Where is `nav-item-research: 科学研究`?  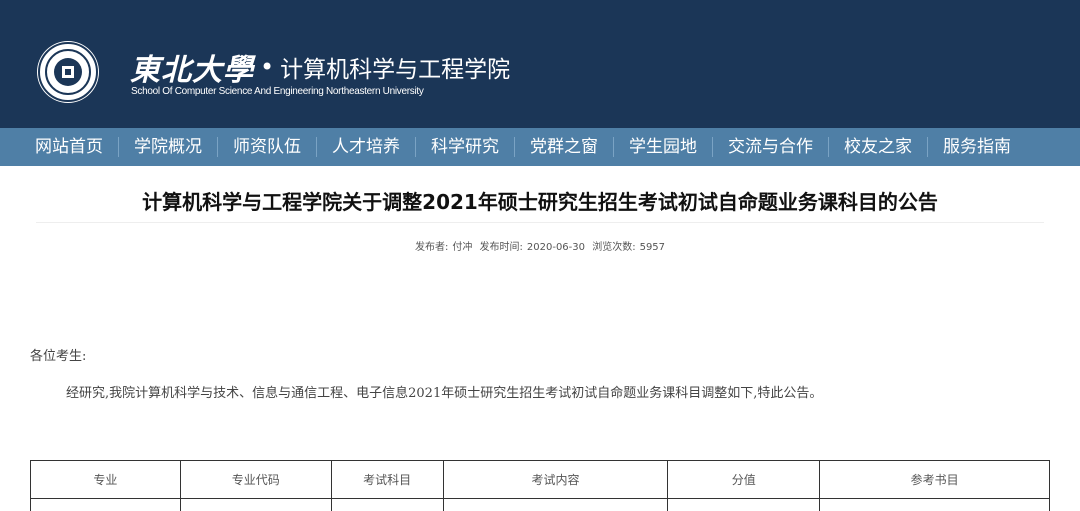 nav-item-research: 科学研究 is located at coordinates (464, 147).